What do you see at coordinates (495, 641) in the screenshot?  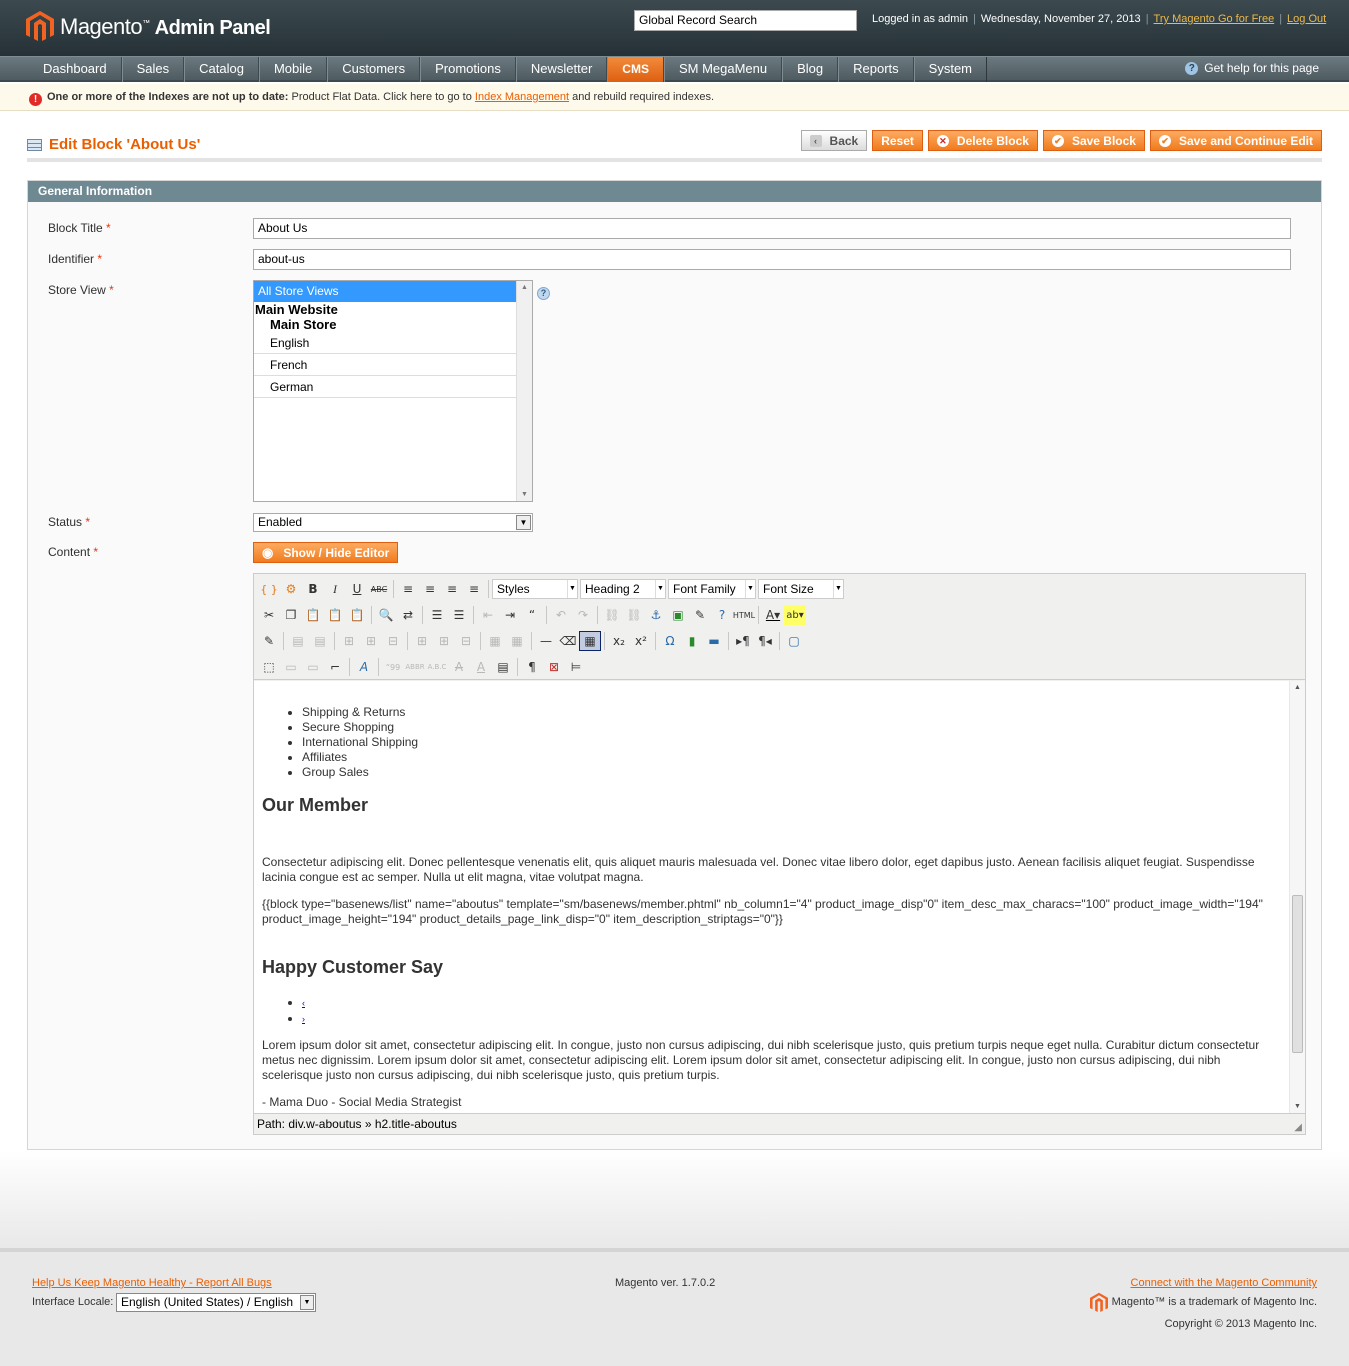 I see `split-cells-icon: ▦` at bounding box center [495, 641].